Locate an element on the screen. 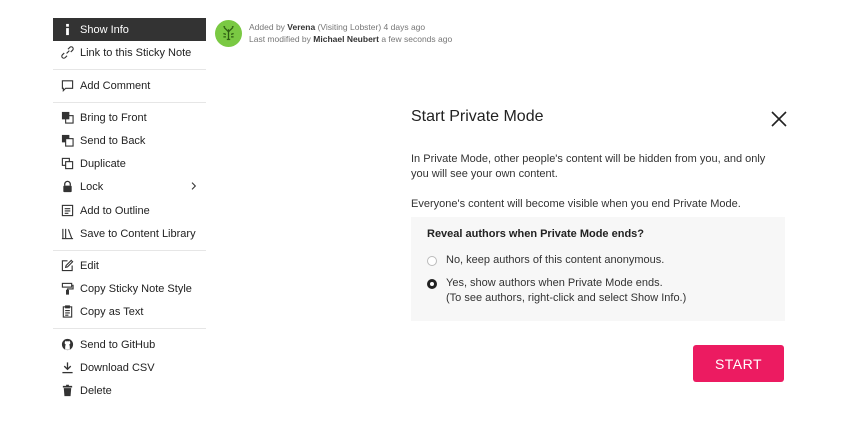  radio-button-selected is located at coordinates (432, 284).